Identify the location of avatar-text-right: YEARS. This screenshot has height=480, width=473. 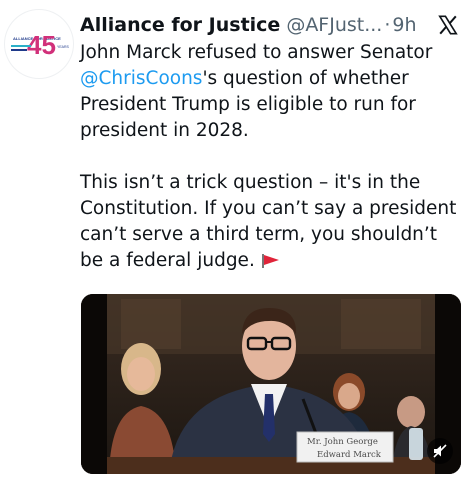
(63, 47).